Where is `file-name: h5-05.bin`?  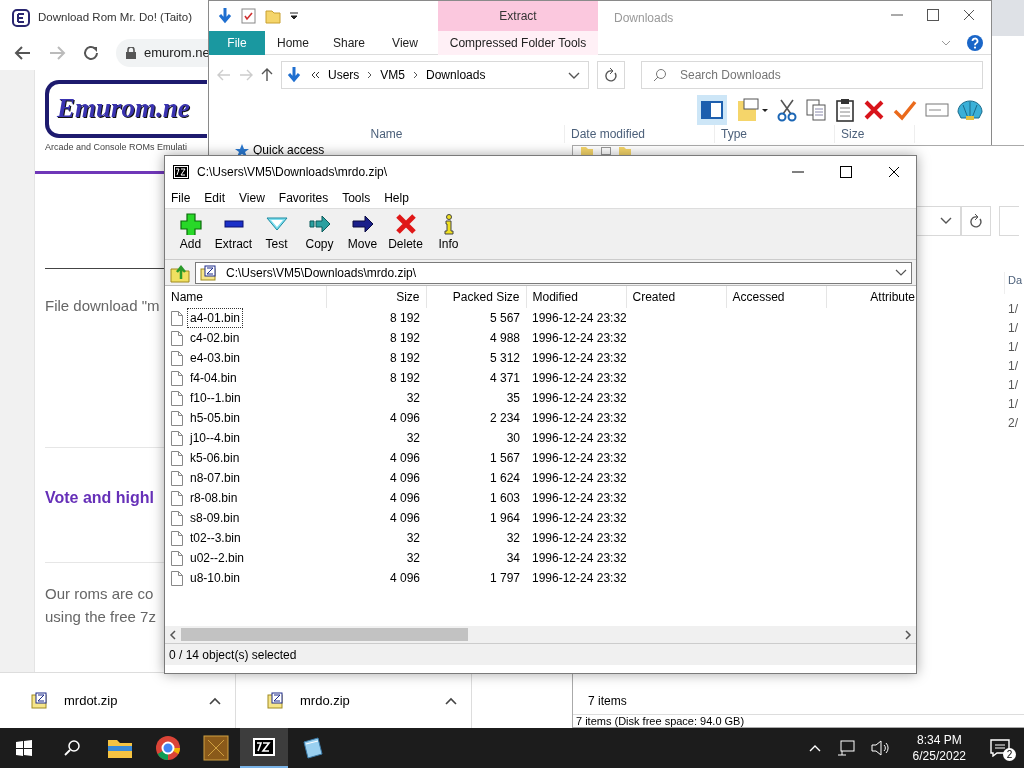 file-name: h5-05.bin is located at coordinates (215, 418).